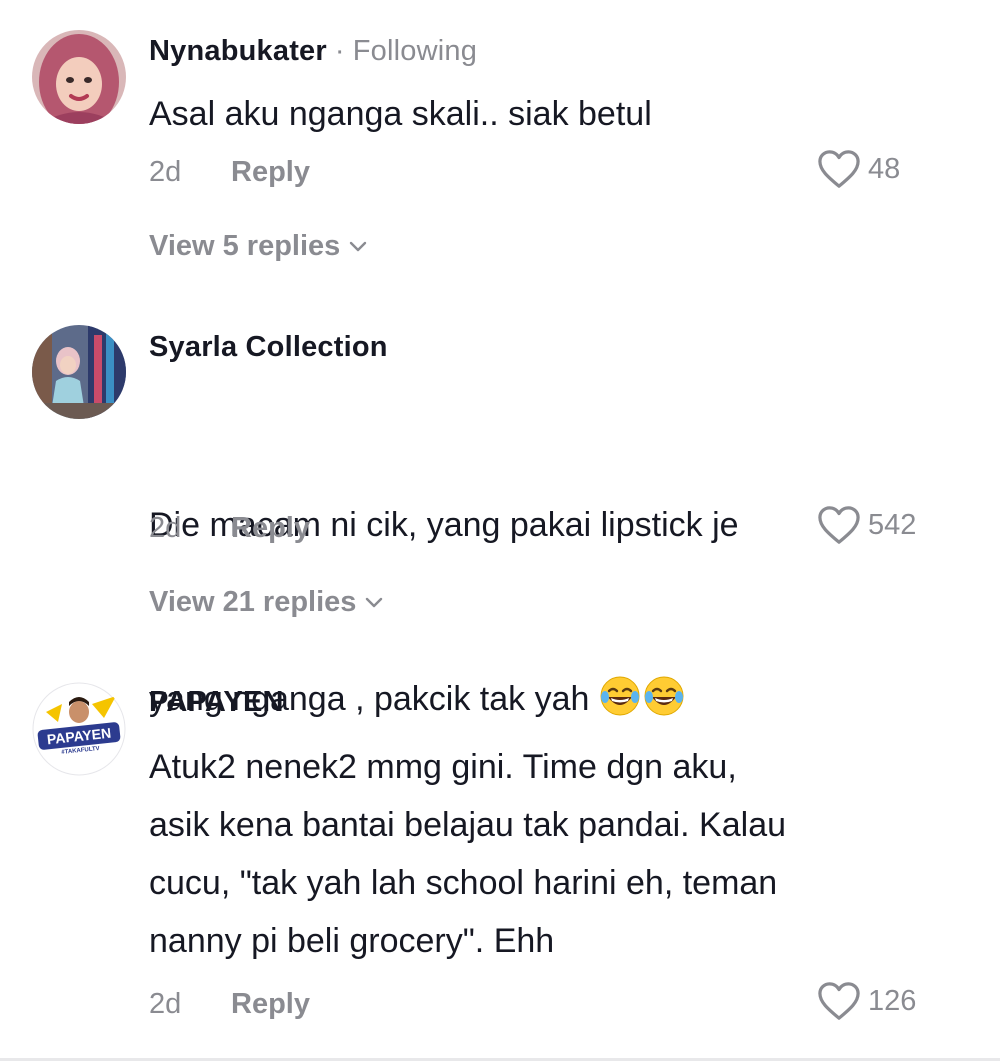 The image size is (1000, 1061). I want to click on like-count: 542, so click(892, 524).